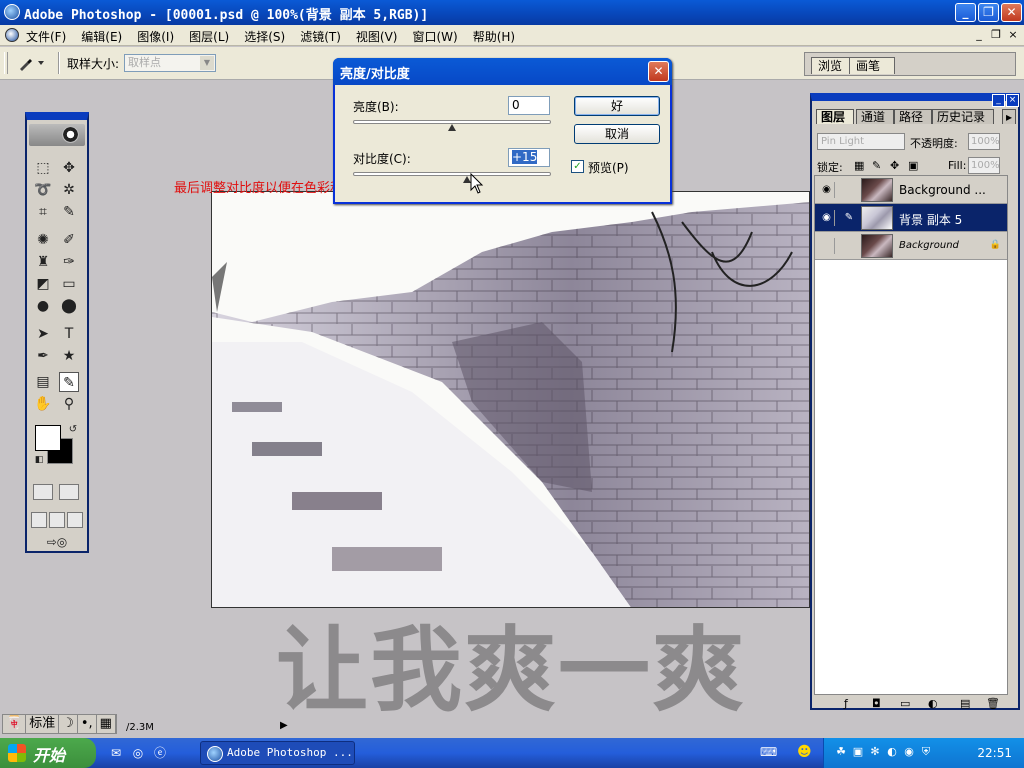  What do you see at coordinates (434, 36) in the screenshot?
I see `menu-window: 窗口(W)` at bounding box center [434, 36].